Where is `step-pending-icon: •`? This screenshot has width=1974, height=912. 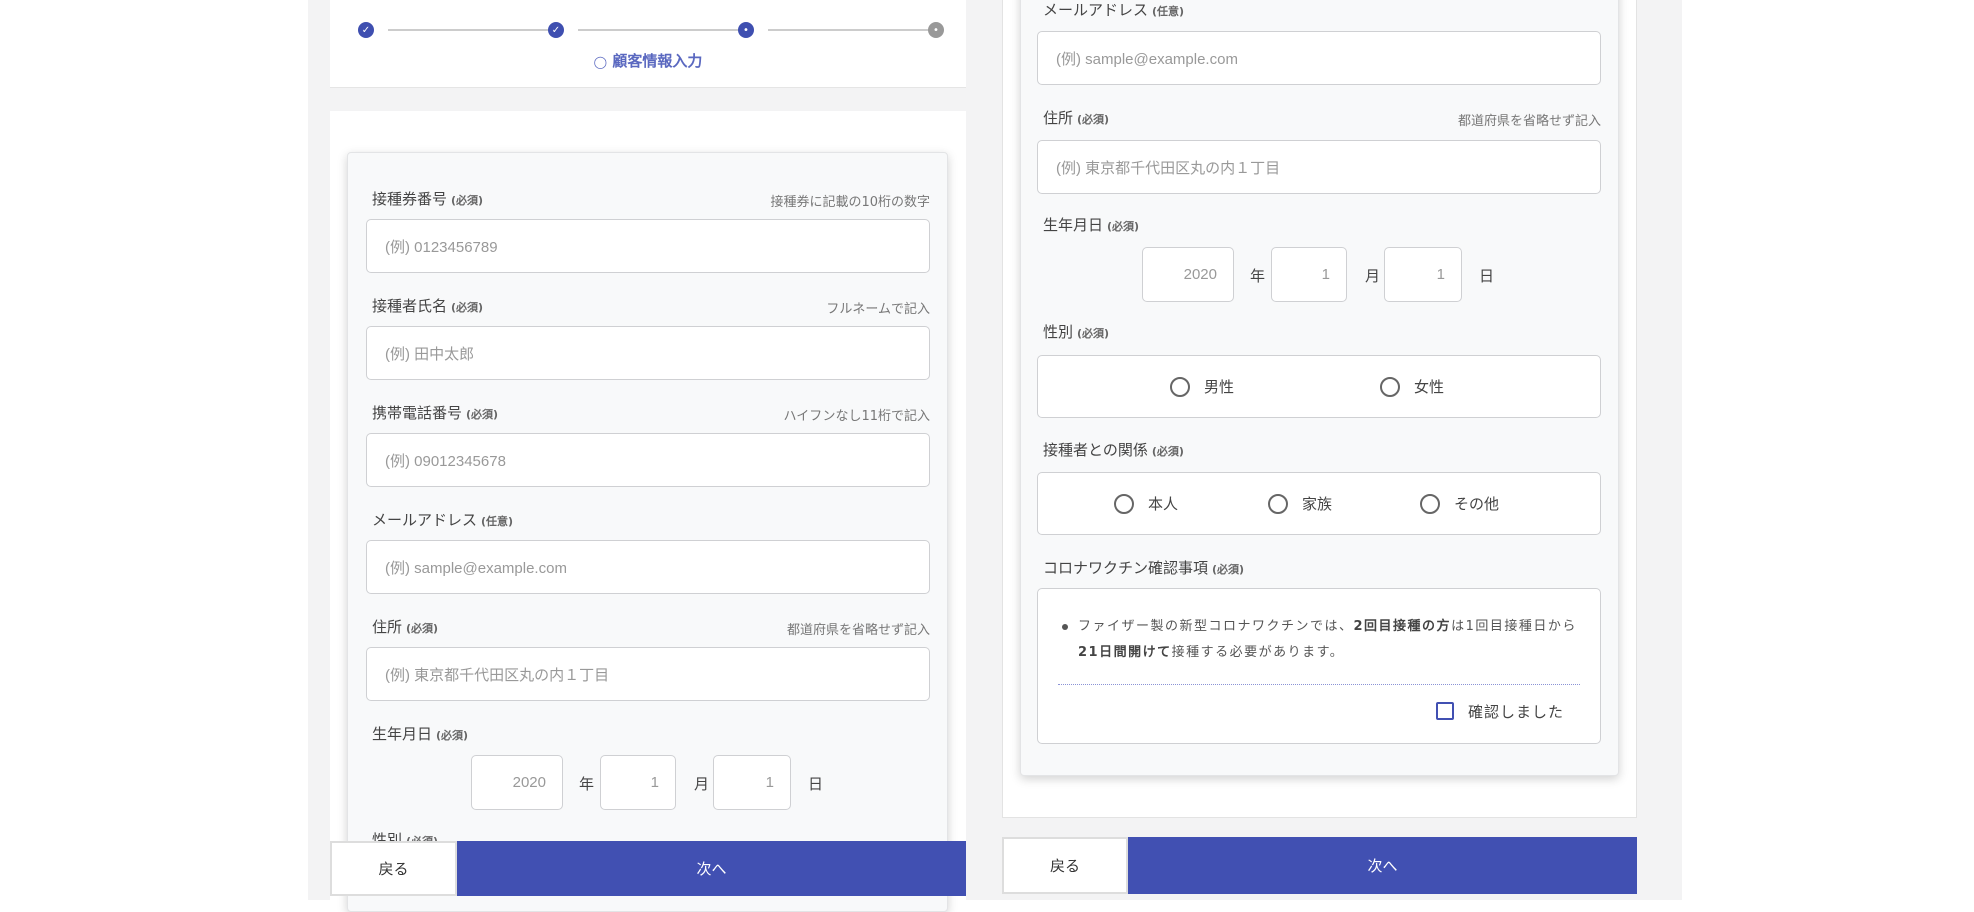
step-pending-icon: • is located at coordinates (936, 30).